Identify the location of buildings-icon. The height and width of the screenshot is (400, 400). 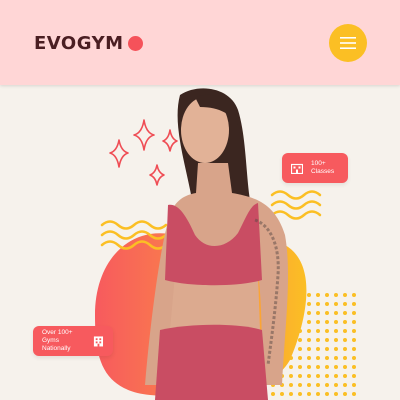
(98, 341).